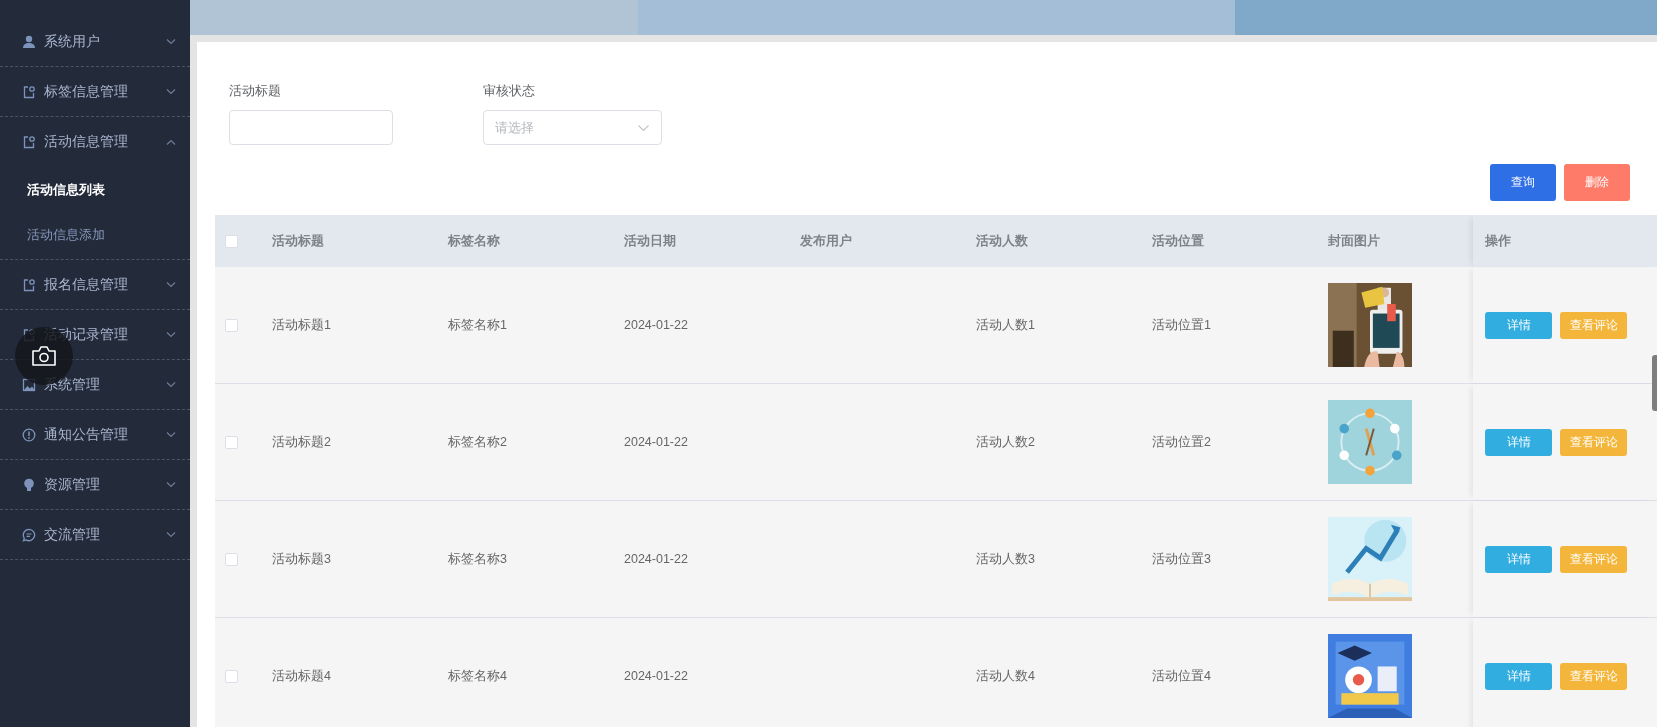  Describe the element at coordinates (29, 41) in the screenshot. I see `person-icon` at that location.